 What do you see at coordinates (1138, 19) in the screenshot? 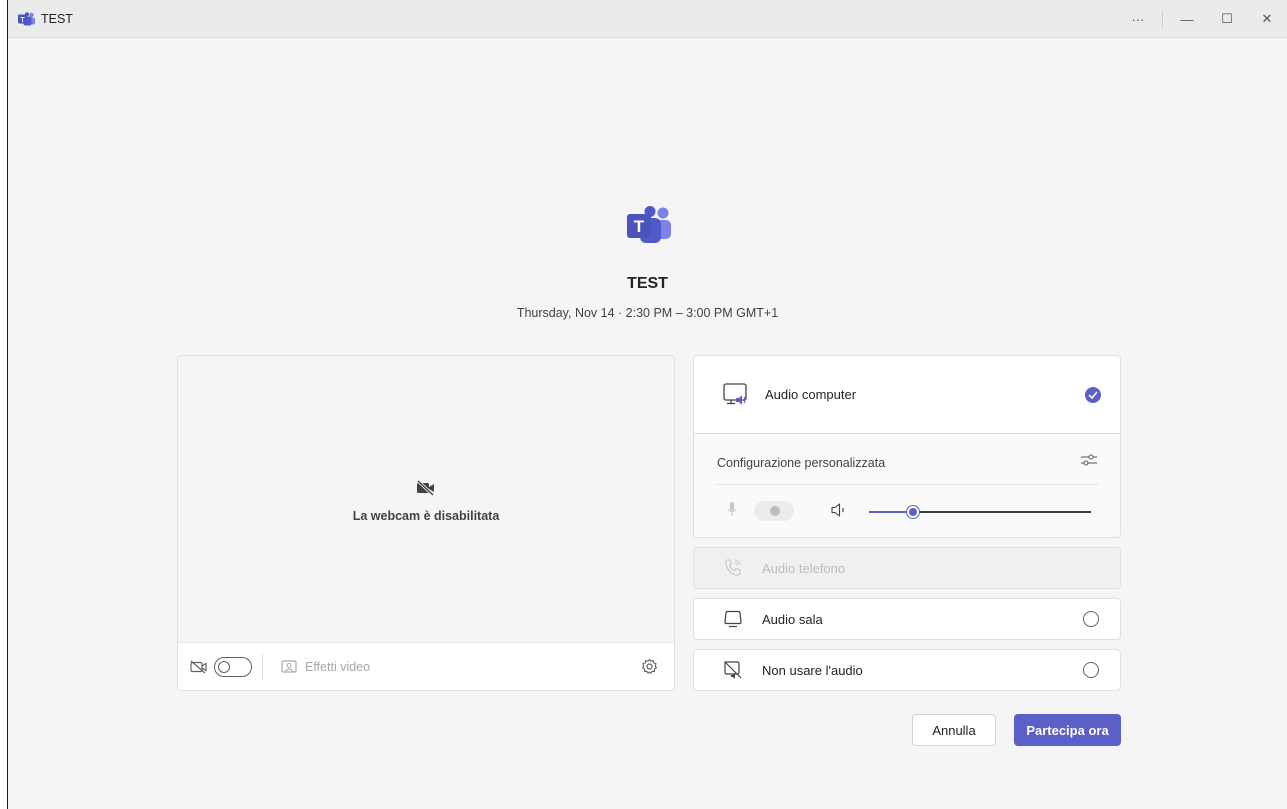
I see `more-options-button: ···` at bounding box center [1138, 19].